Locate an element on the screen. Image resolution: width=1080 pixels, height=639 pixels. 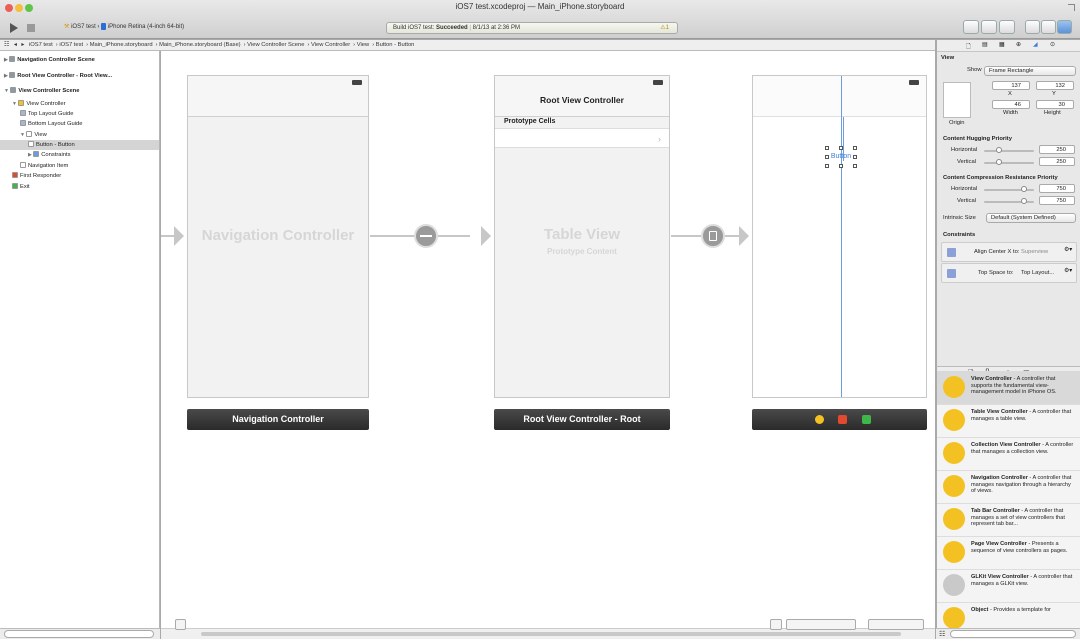
jump-item-scene: View Controller Scene is located at coordinates (275, 45).